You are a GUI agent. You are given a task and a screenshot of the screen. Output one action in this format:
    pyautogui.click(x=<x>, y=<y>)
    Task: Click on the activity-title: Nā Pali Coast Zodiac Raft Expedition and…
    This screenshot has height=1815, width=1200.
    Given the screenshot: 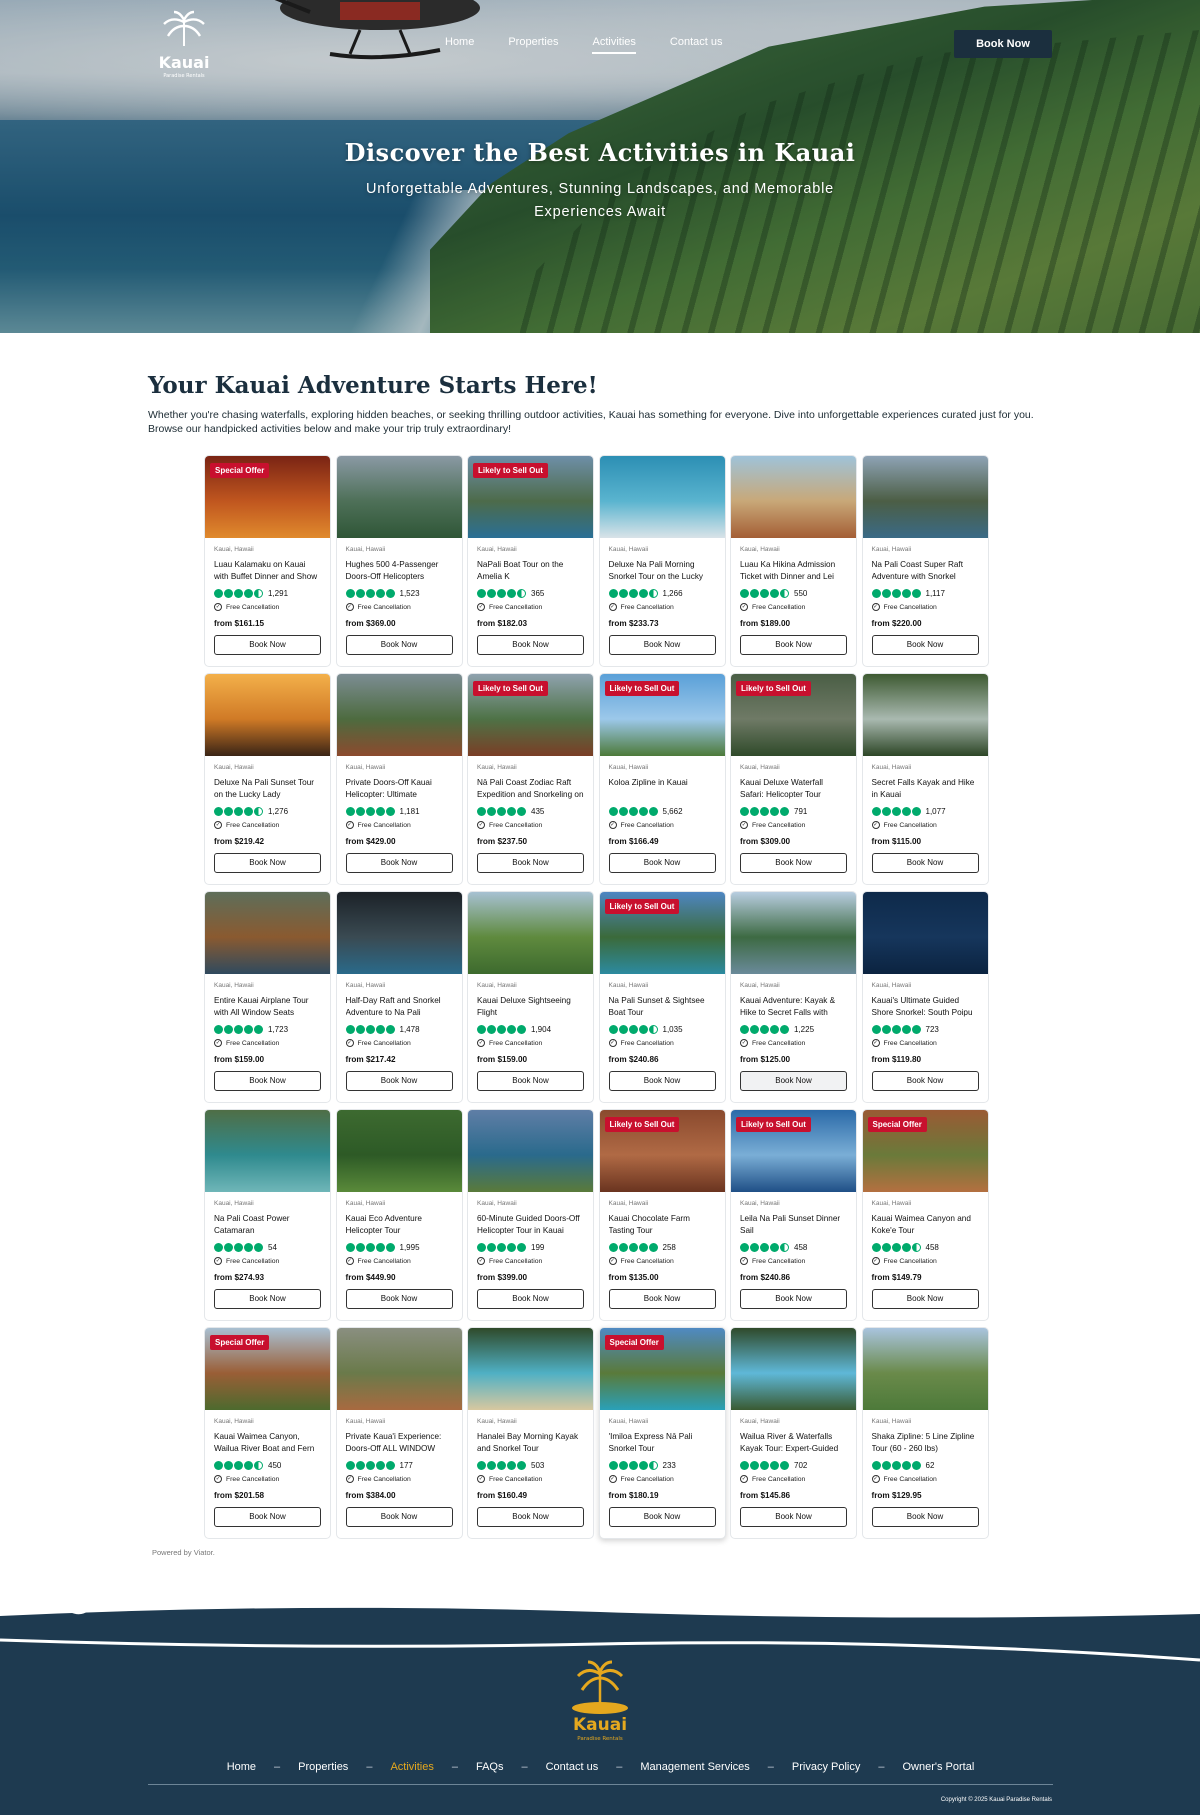 What is the action you would take?
    pyautogui.click(x=530, y=789)
    